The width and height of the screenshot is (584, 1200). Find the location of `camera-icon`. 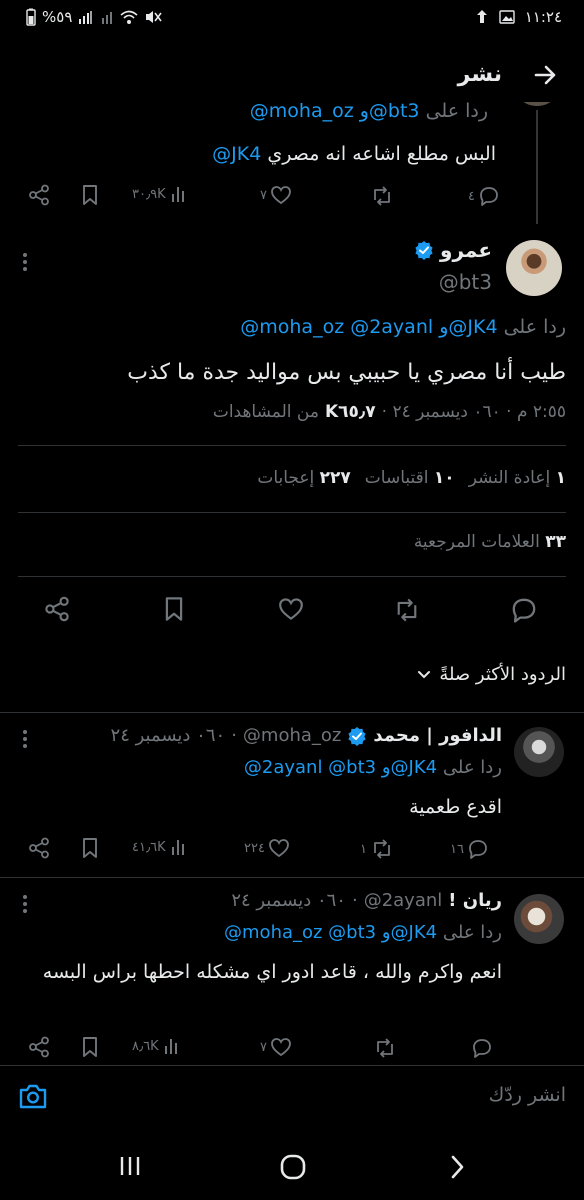

camera-icon is located at coordinates (33, 1096).